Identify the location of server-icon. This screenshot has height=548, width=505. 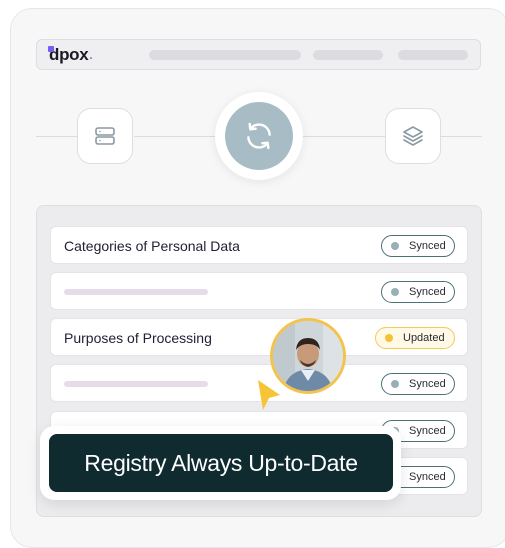
(105, 136).